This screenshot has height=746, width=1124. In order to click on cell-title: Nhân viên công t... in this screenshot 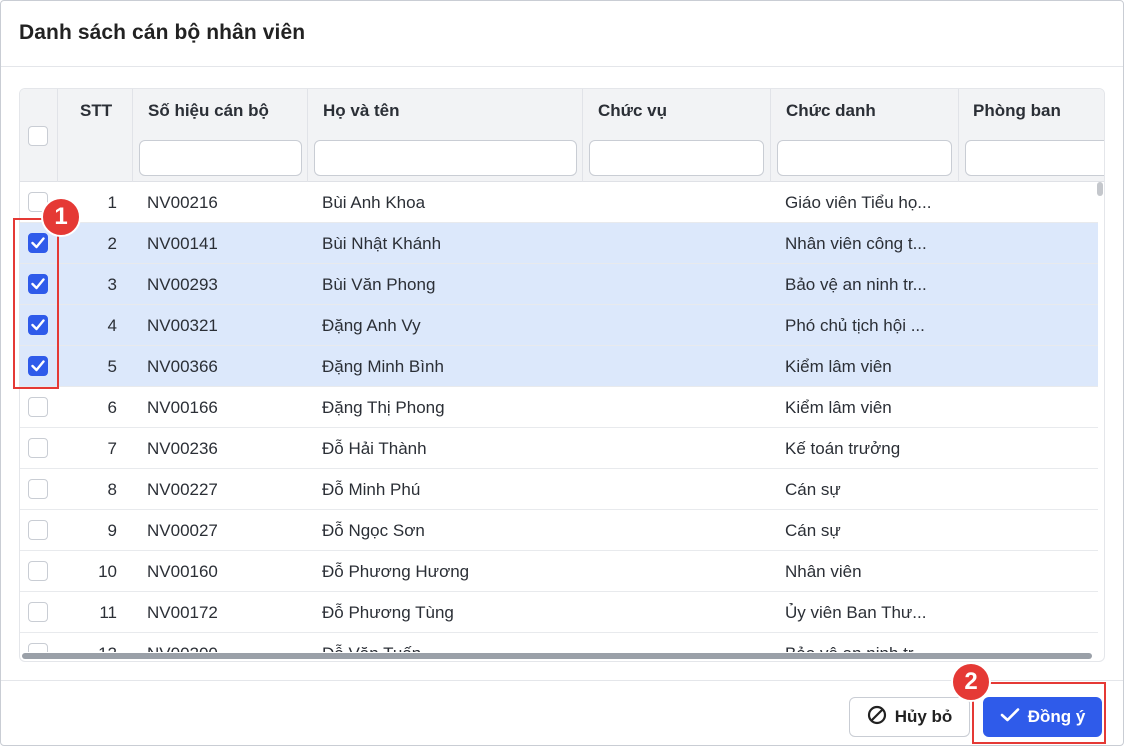, I will do `click(856, 243)`.